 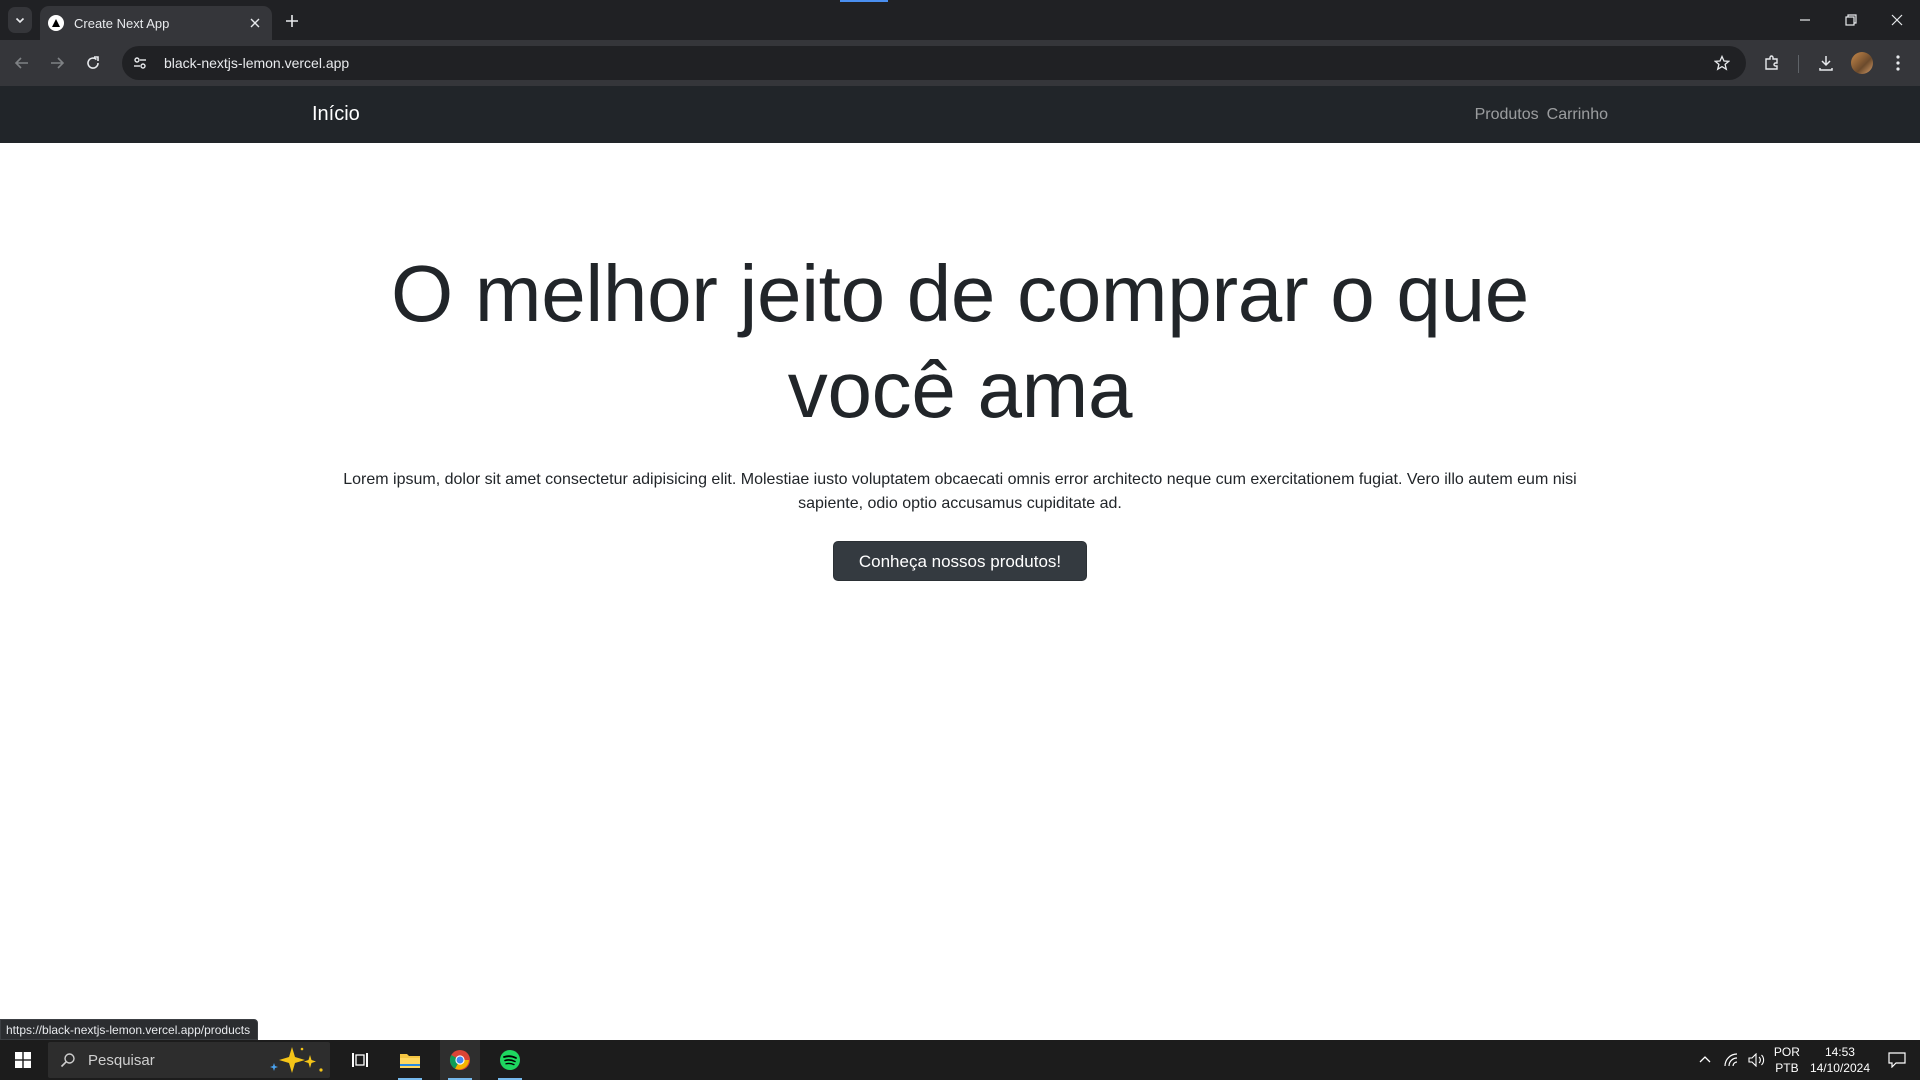 I want to click on address-bar: black-nextjs-lemon.vercel.app, so click(x=934, y=63).